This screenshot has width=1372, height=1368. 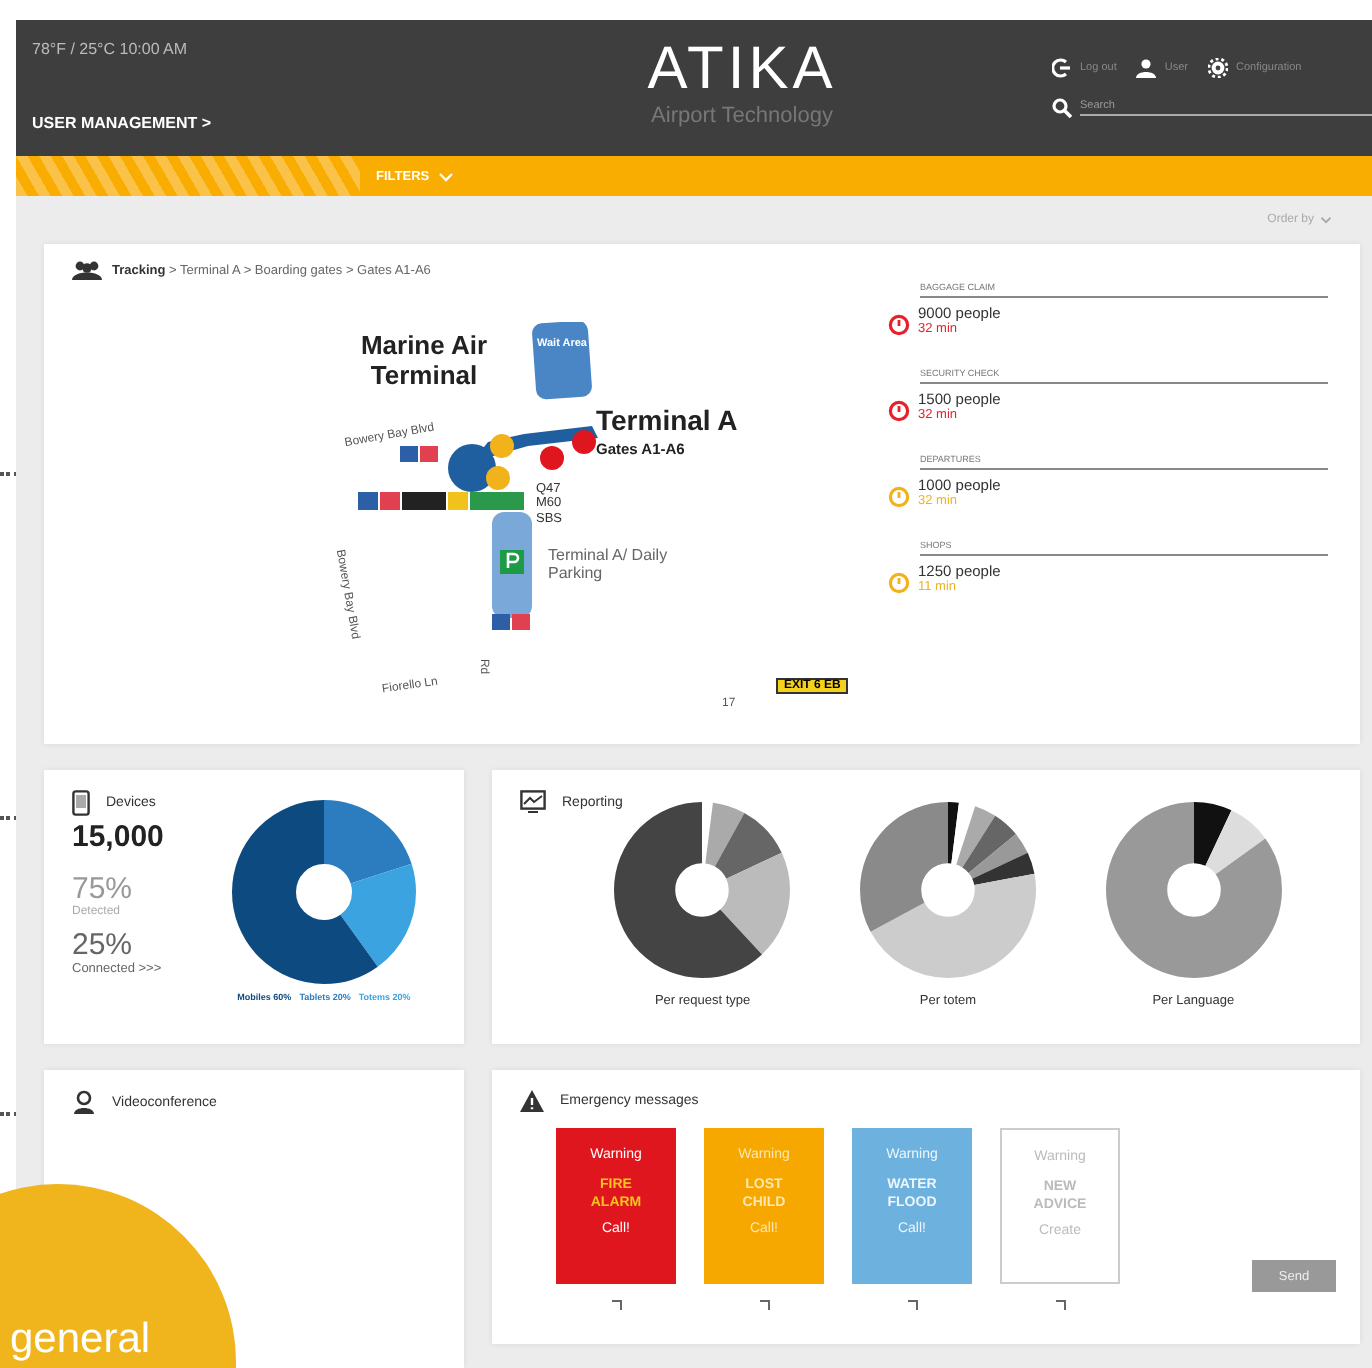 I want to click on logo: ATIKA, so click(x=742, y=70).